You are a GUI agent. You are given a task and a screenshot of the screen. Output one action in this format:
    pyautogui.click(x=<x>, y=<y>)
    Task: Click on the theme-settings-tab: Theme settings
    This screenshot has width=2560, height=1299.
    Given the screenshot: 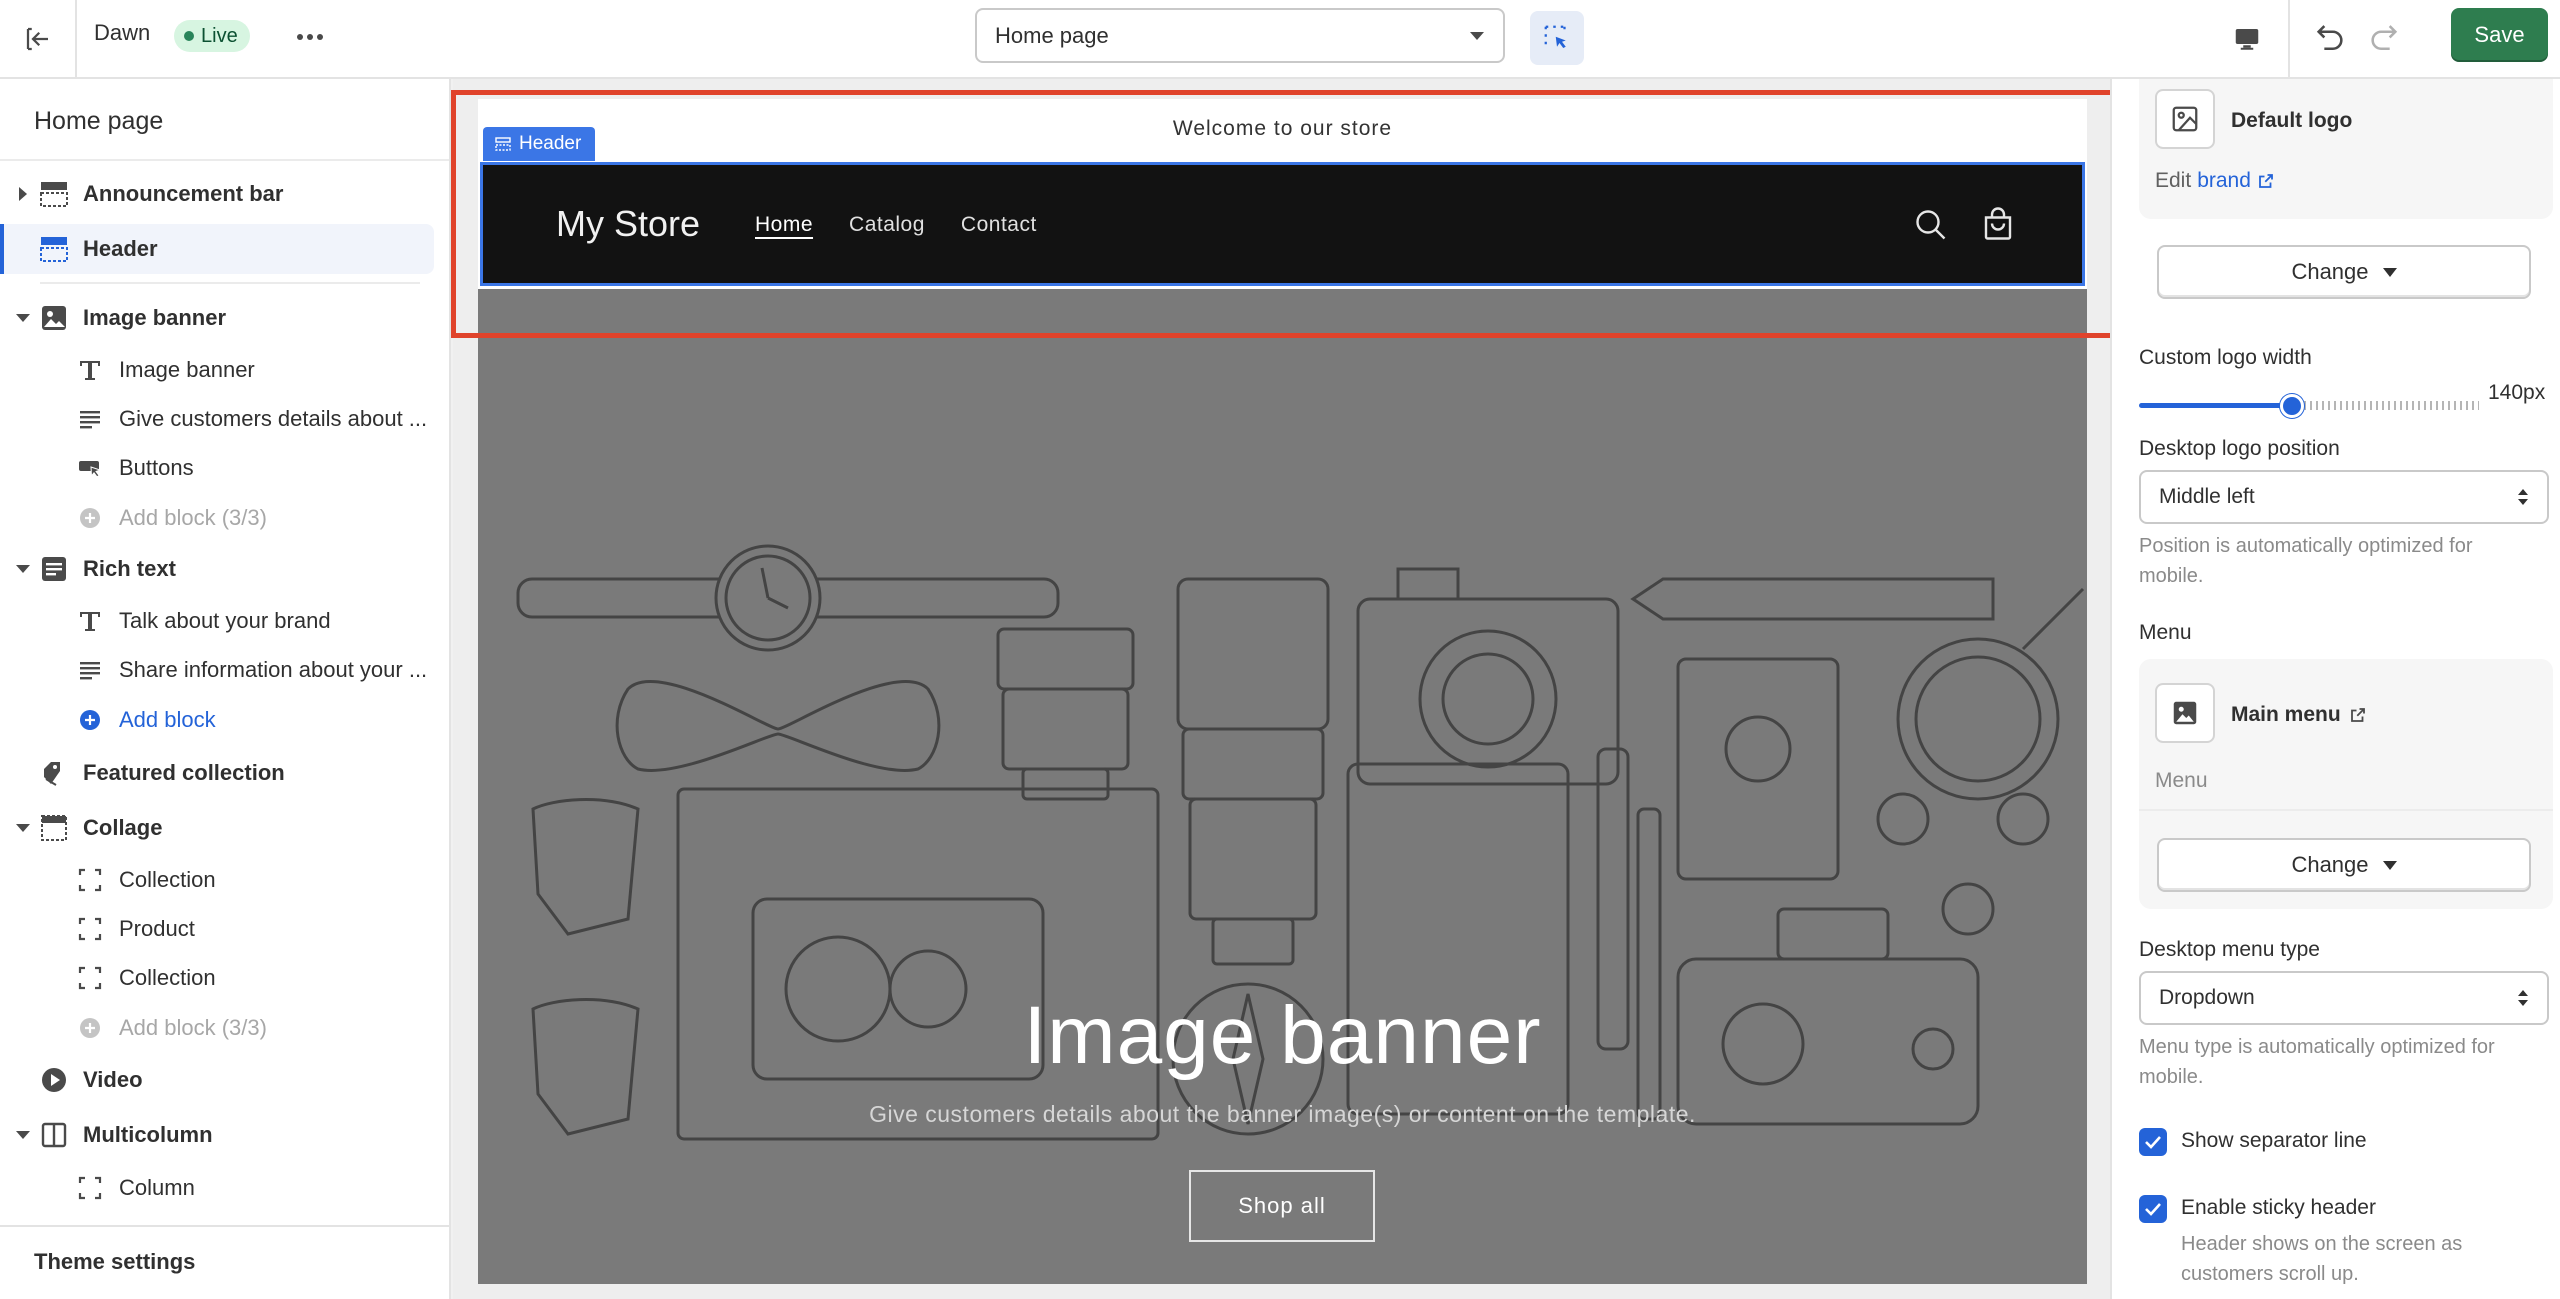 What is the action you would take?
    pyautogui.click(x=224, y=1262)
    